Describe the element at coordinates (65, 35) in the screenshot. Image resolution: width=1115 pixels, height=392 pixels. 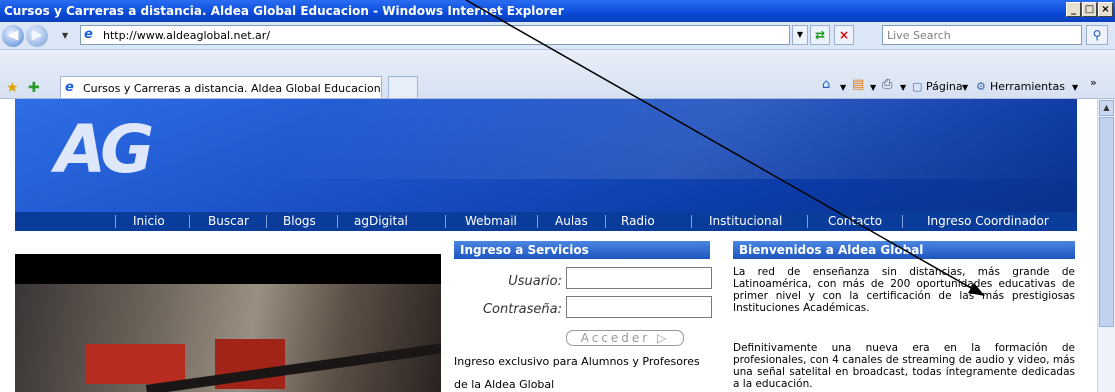
I see `history-dropdown-icon: ▼` at that location.